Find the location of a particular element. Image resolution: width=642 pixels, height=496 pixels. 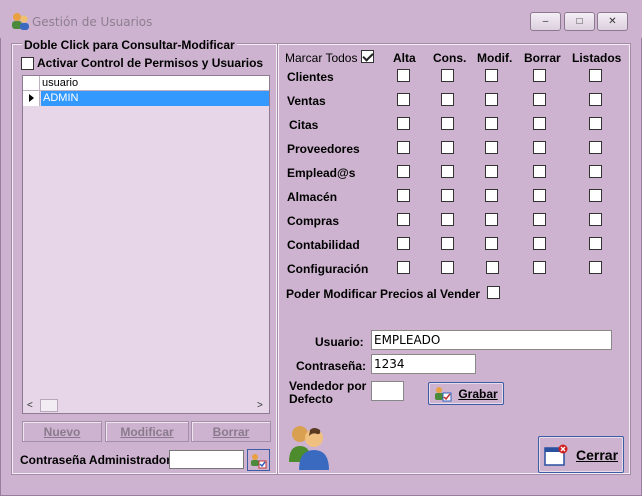

admin-password-label: Contraseña Administrador: is located at coordinates (97, 460).